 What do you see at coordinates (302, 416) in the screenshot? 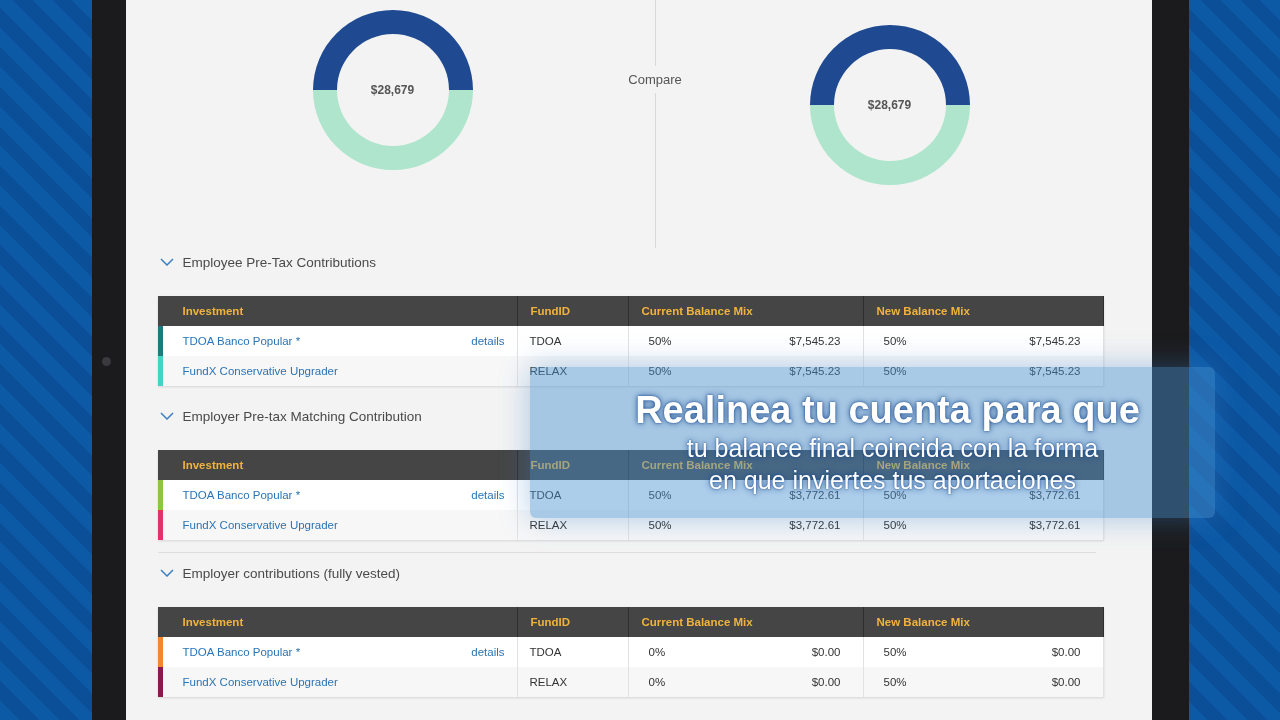
I see `section-title: Employer Pre-tax Matching Contribution` at bounding box center [302, 416].